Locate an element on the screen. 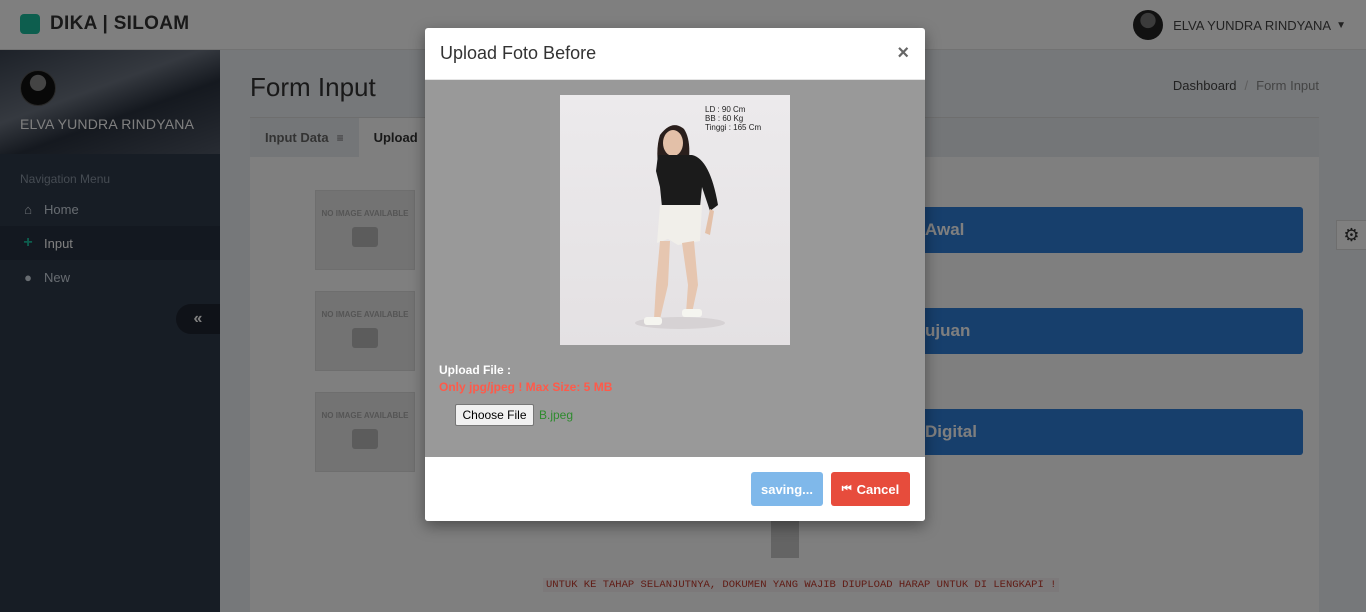 This screenshot has width=1366, height=612. photo-preview: LD : 90 Cm BB : 60 Kg Tinggi : 165 Cm is located at coordinates (675, 220).